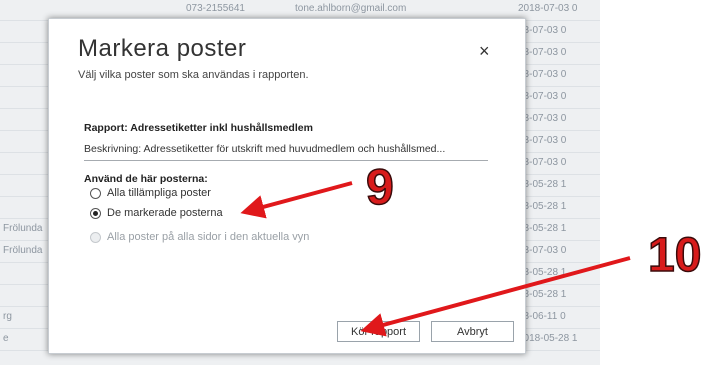  Describe the element at coordinates (379, 187) in the screenshot. I see `step-number-9: 9` at that location.